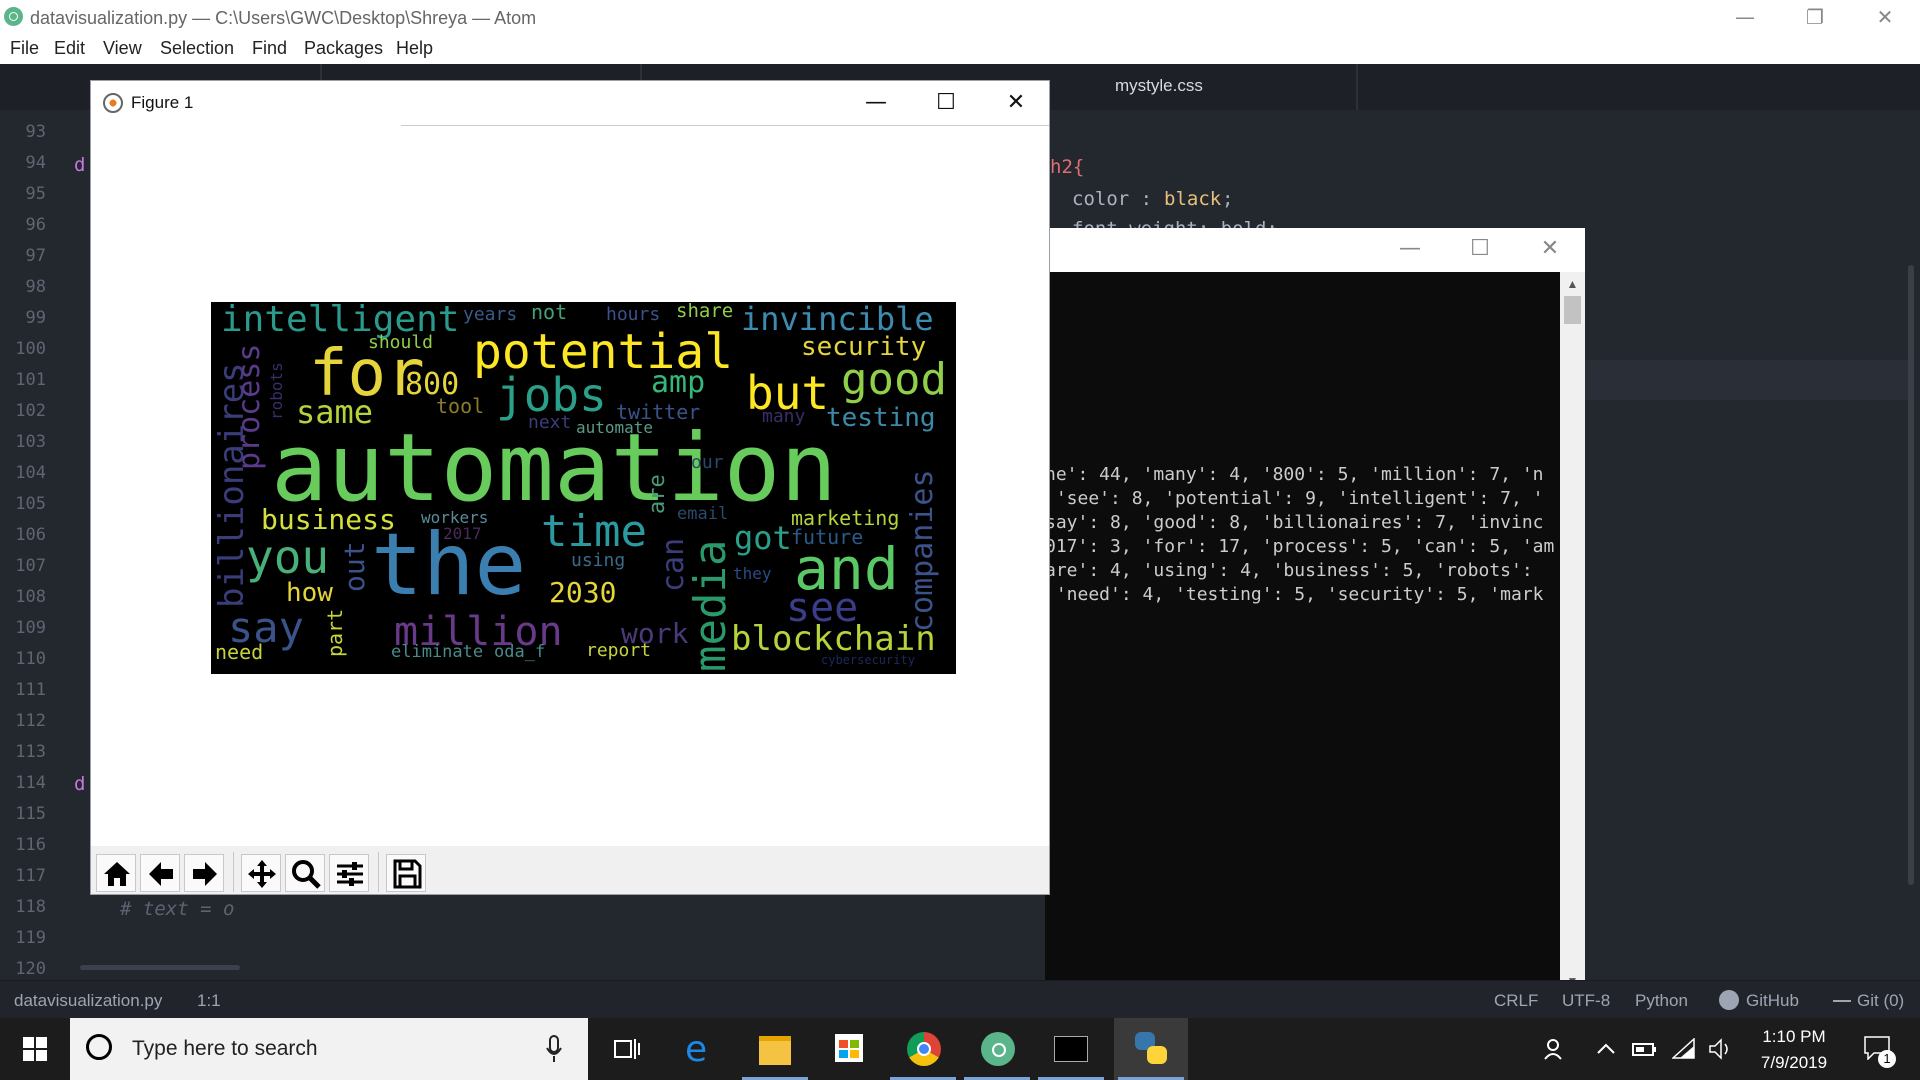 This screenshot has height=1080, width=1920. I want to click on menu-find: Find, so click(269, 48).